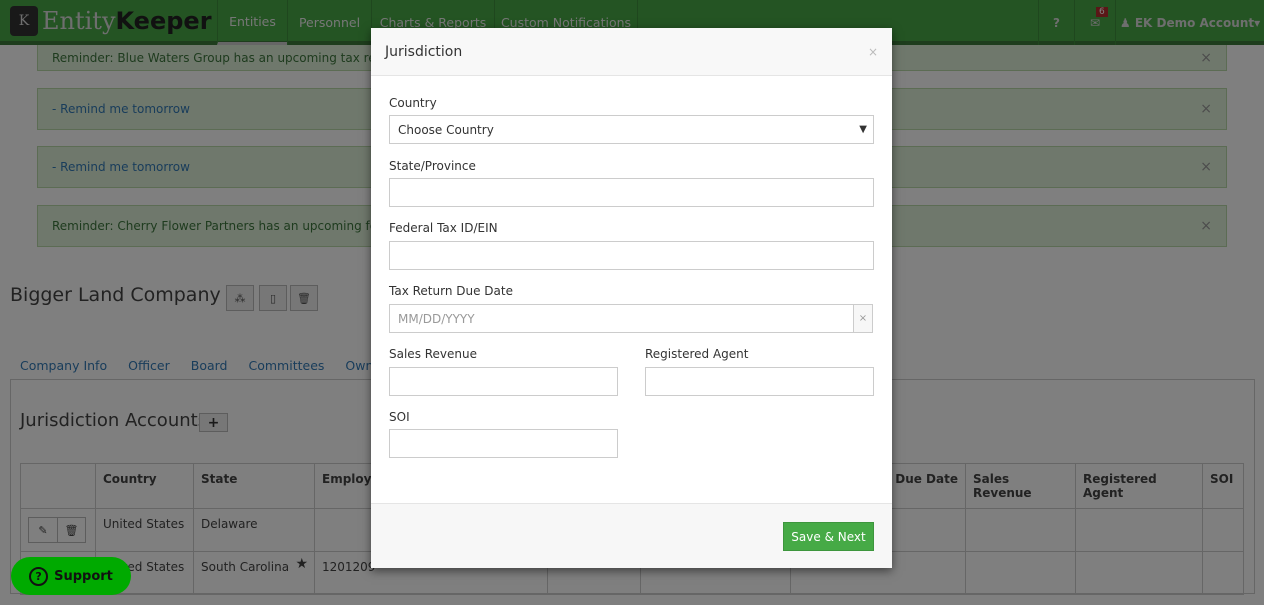 This screenshot has height=605, width=1264. I want to click on registered-agent-label: Registered Agent, so click(697, 354).